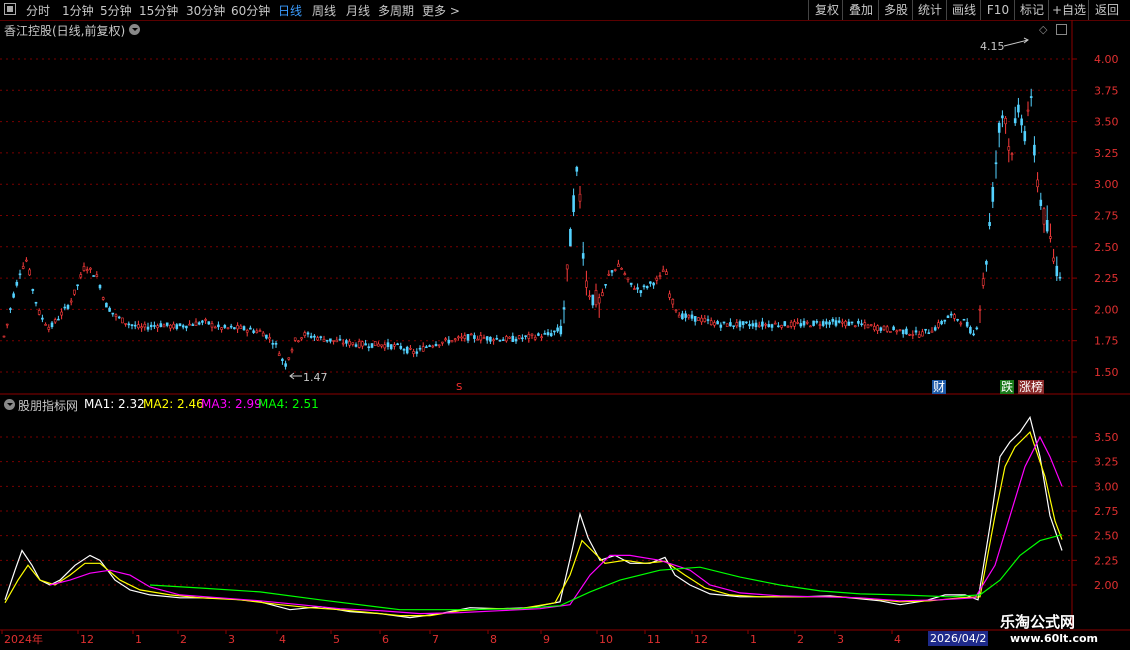 The width and height of the screenshot is (1130, 650). Describe the element at coordinates (1106, 122) in the screenshot. I see `main-ytick-label: 3.50` at that location.